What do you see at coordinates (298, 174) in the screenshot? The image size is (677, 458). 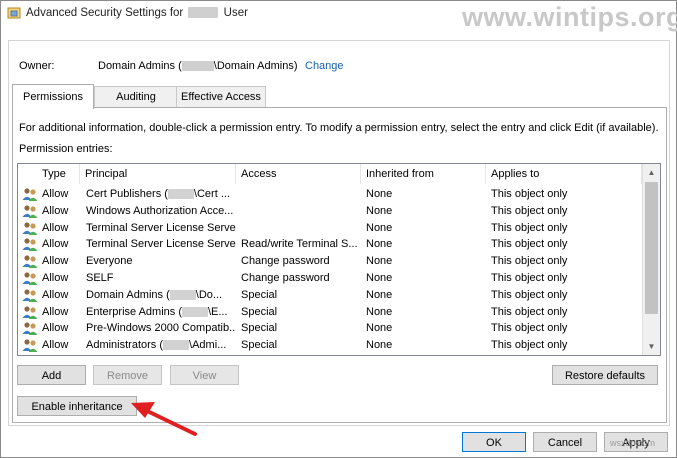 I see `column-header-access: Access` at bounding box center [298, 174].